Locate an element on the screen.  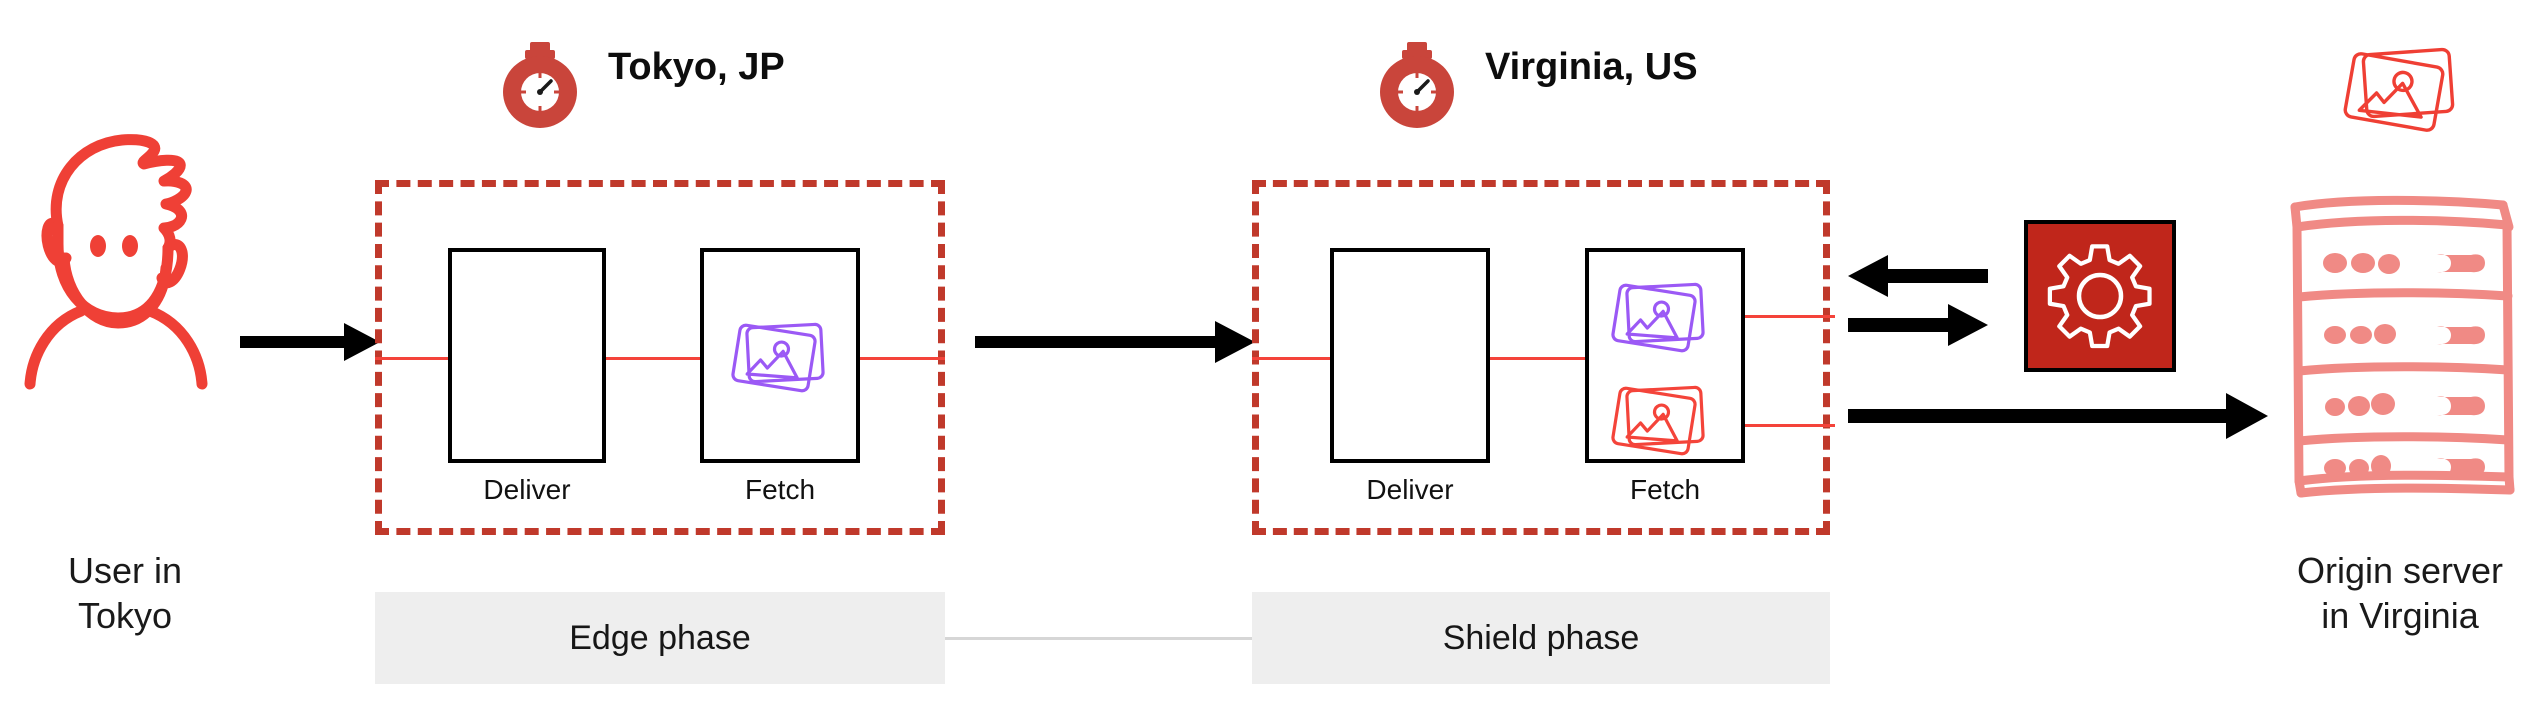
arrow-optimizer-out is located at coordinates (1918, 276).